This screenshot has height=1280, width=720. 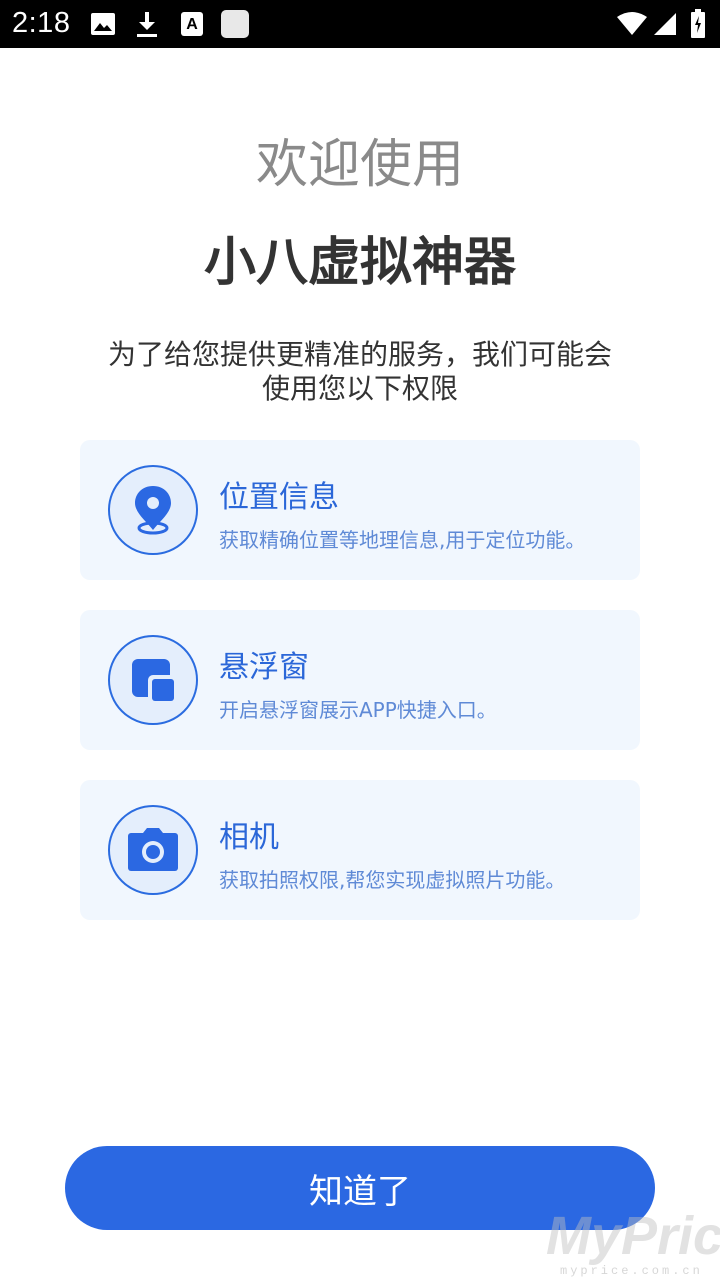 What do you see at coordinates (153, 850) in the screenshot?
I see `camera-icon` at bounding box center [153, 850].